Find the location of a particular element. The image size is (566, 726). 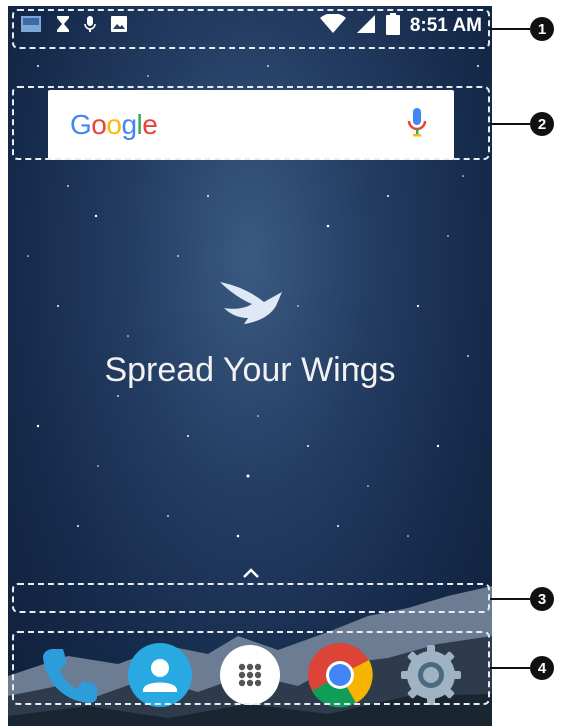

callout-badge-1: 1 is located at coordinates (542, 29).